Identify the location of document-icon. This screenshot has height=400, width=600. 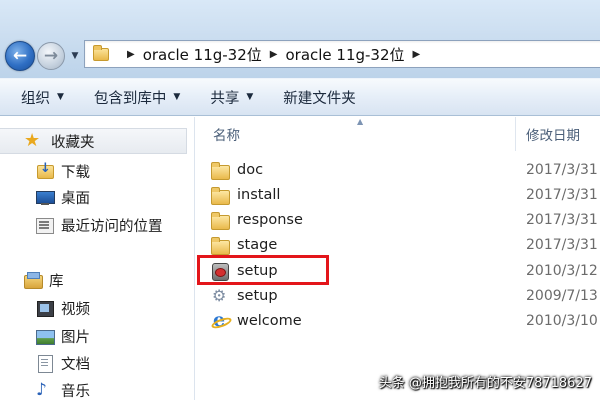
(45, 364).